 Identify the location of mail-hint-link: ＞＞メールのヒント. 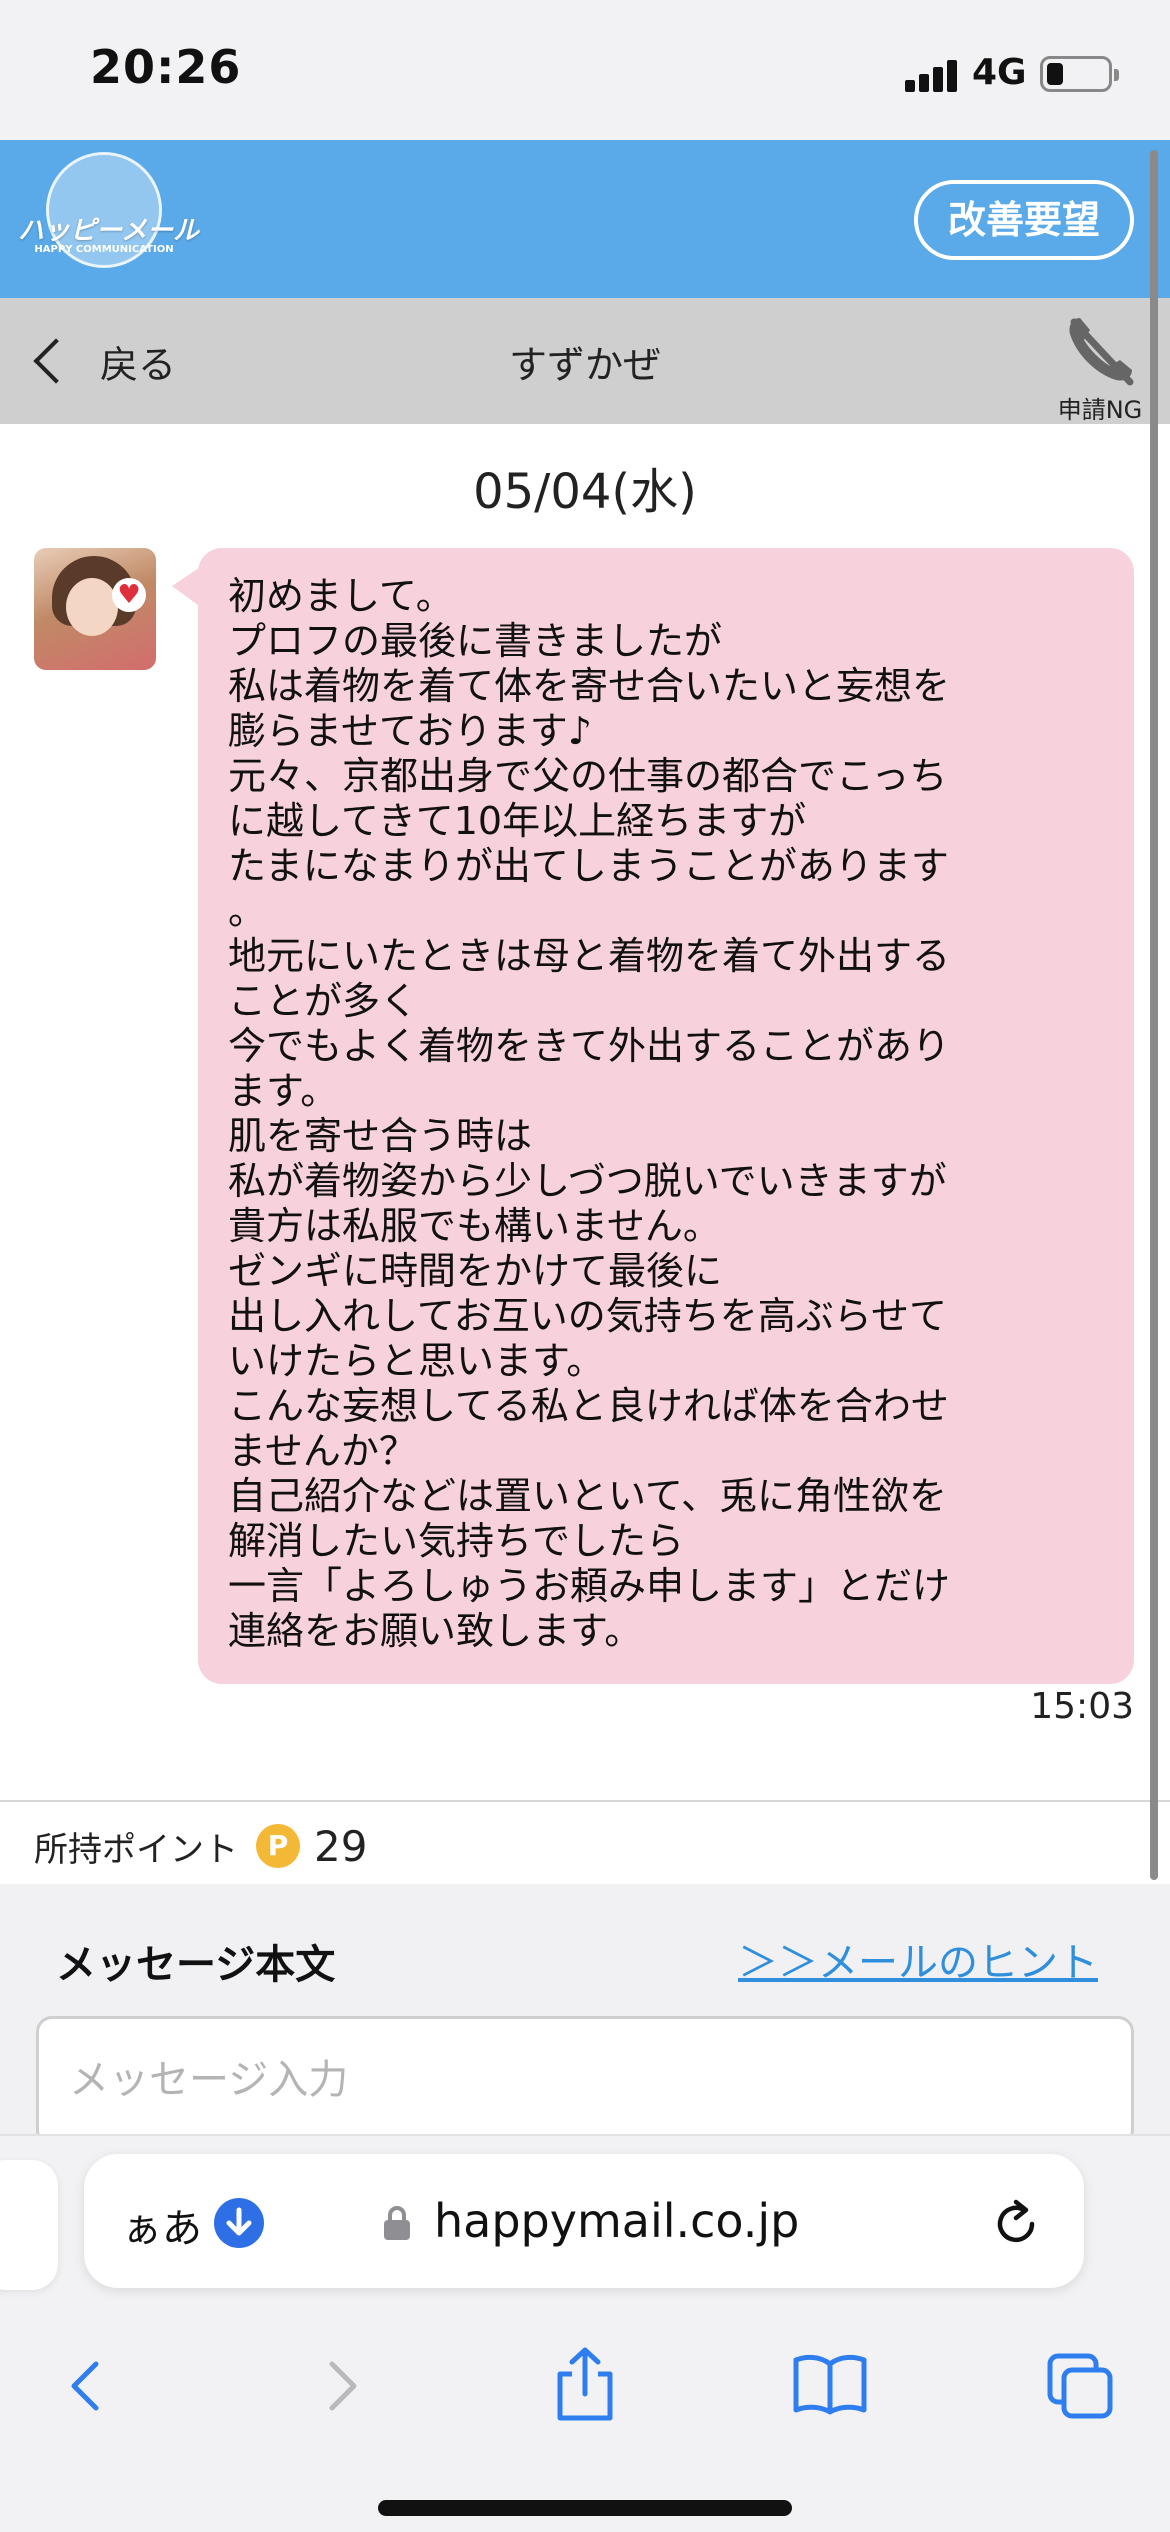
(918, 1959).